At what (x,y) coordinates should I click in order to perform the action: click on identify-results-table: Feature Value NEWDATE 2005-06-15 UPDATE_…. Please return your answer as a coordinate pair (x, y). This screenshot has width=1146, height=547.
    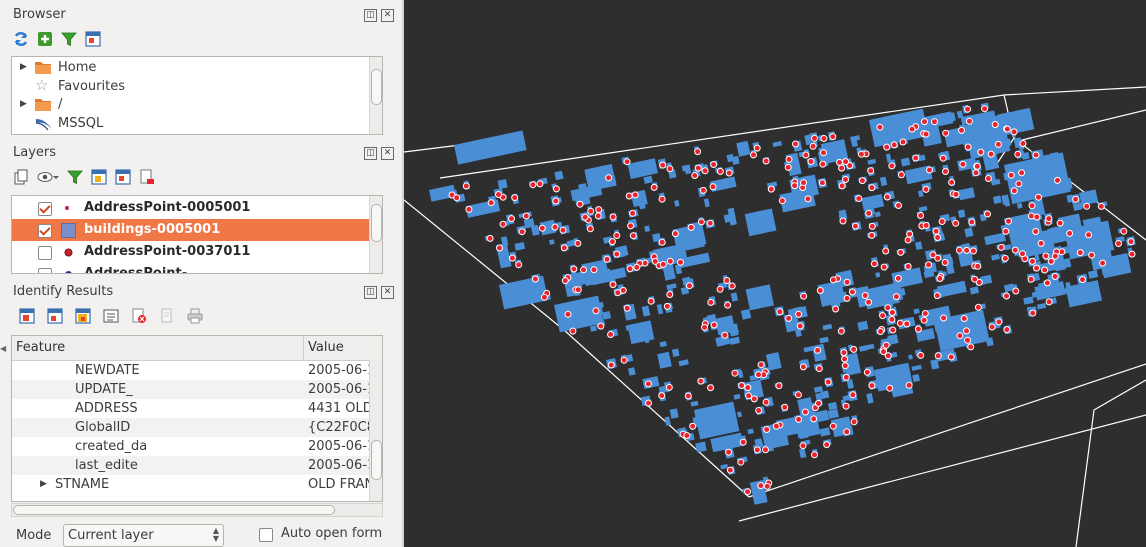
    Looking at the image, I should click on (197, 418).